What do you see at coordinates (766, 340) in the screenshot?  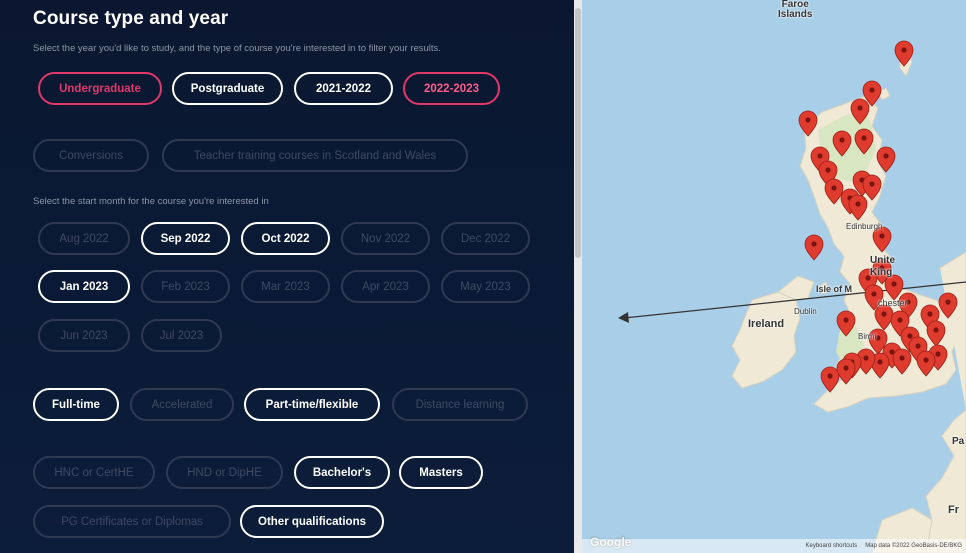 I see `land-ireland` at bounding box center [766, 340].